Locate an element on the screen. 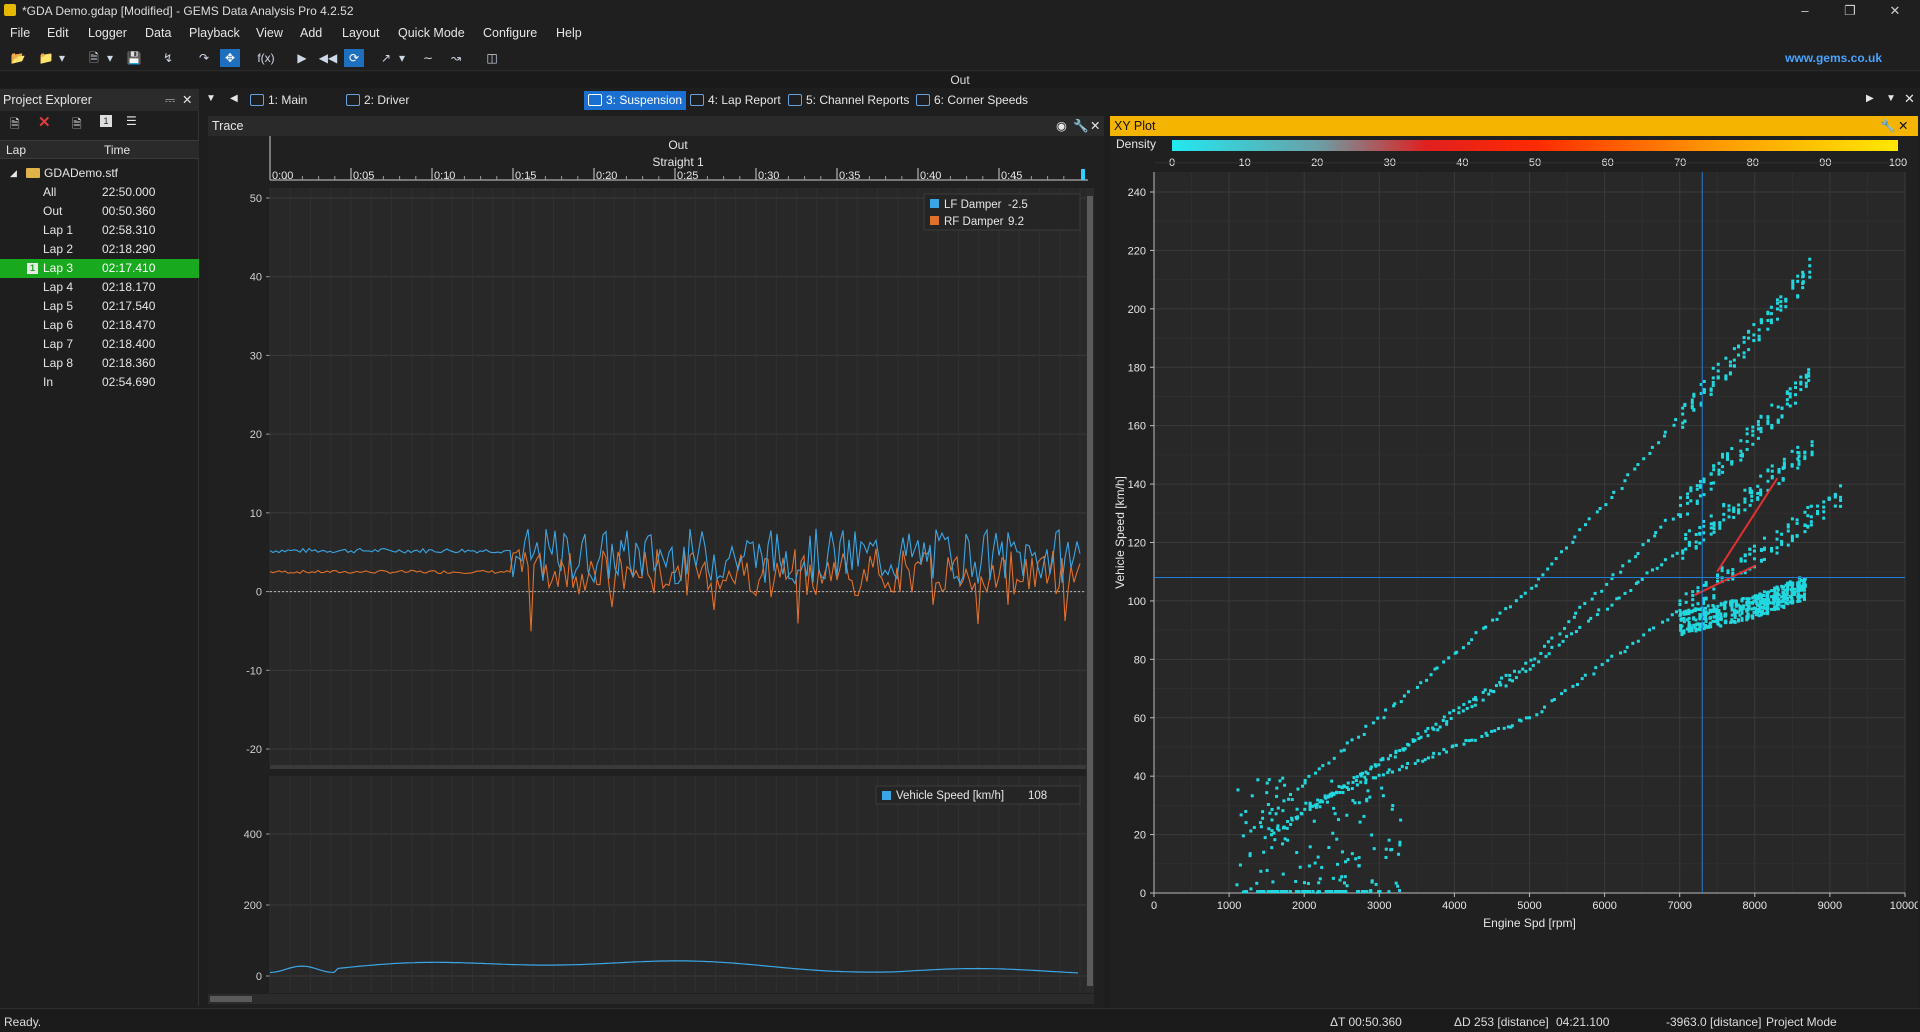 This screenshot has width=1920, height=1032. tab-driver: 2: Driver is located at coordinates (377, 100).